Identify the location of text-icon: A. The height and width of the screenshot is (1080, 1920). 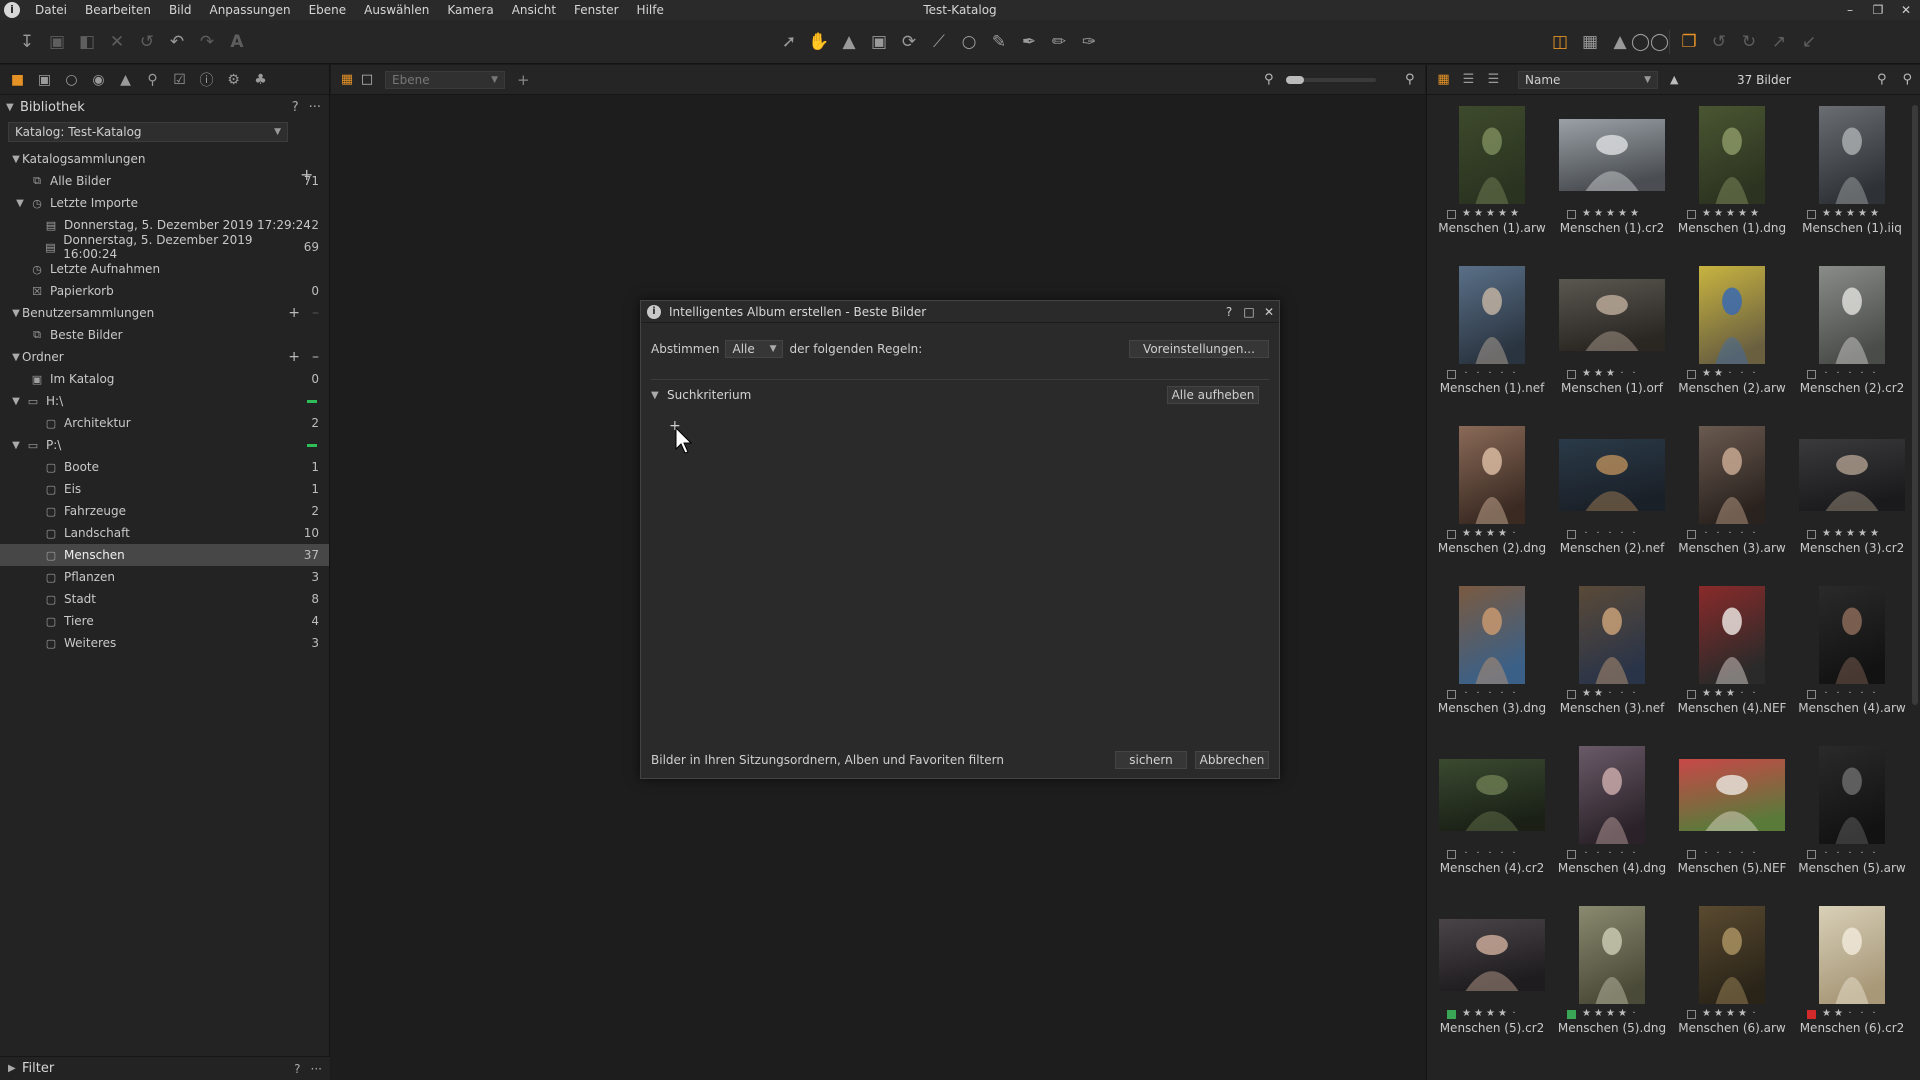
(237, 42).